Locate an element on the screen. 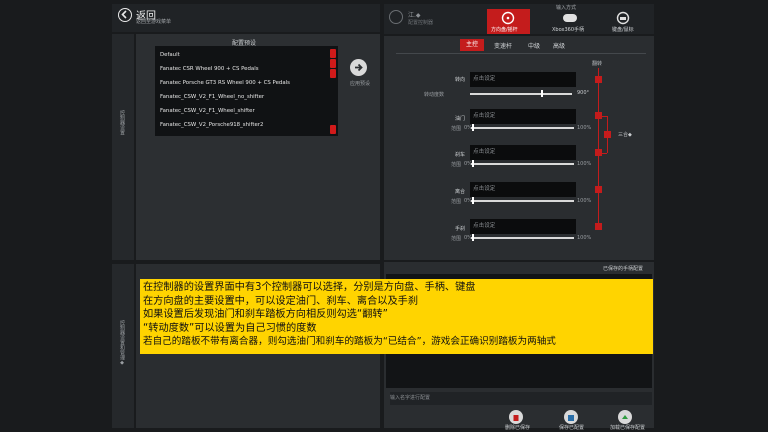  annotation-line: 如果设置后发现油门和刹车踏板方向相反则勾选“翻转” is located at coordinates (265, 315).